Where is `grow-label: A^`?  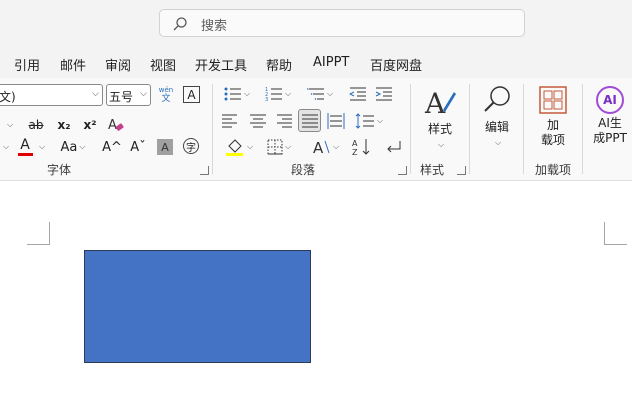 grow-label: A^ is located at coordinates (112, 147).